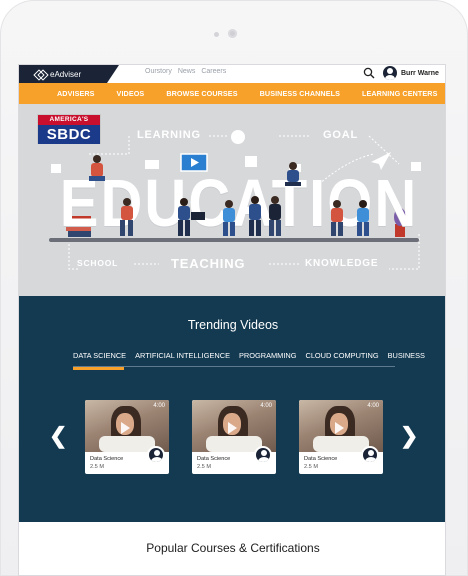 The image size is (468, 576). What do you see at coordinates (158, 71) in the screenshot?
I see `link-ourstory: Ourstory` at bounding box center [158, 71].